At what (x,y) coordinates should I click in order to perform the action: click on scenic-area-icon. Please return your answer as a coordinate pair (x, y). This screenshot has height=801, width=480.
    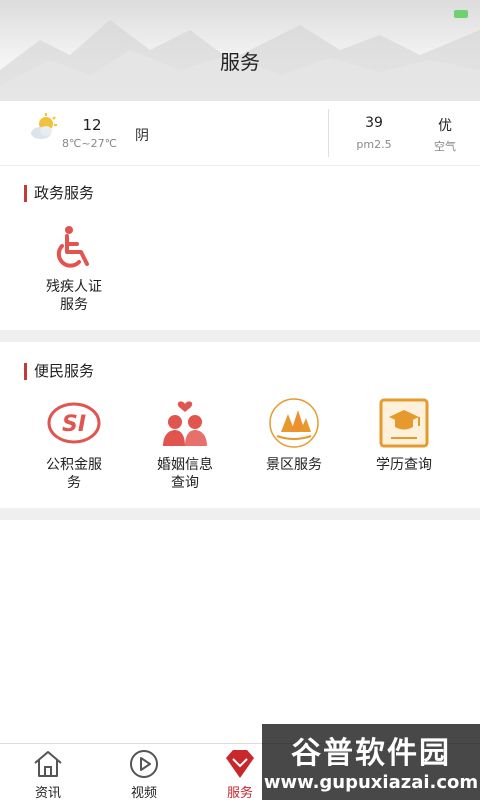
    Looking at the image, I should click on (294, 425).